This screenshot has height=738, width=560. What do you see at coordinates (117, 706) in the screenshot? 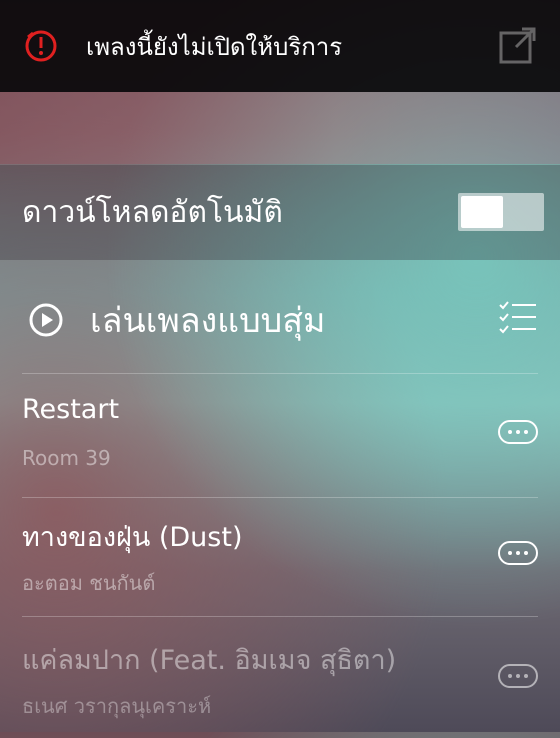
I see `track-artist: ธเนศ วรากุลนุเคราะห์` at bounding box center [117, 706].